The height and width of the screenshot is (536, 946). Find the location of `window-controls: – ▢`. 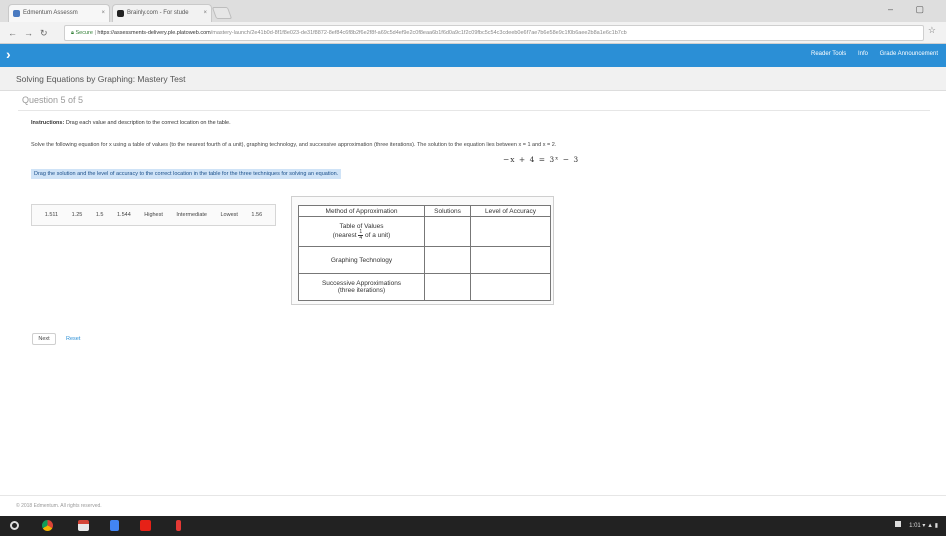

window-controls: – ▢ is located at coordinates (911, 9).